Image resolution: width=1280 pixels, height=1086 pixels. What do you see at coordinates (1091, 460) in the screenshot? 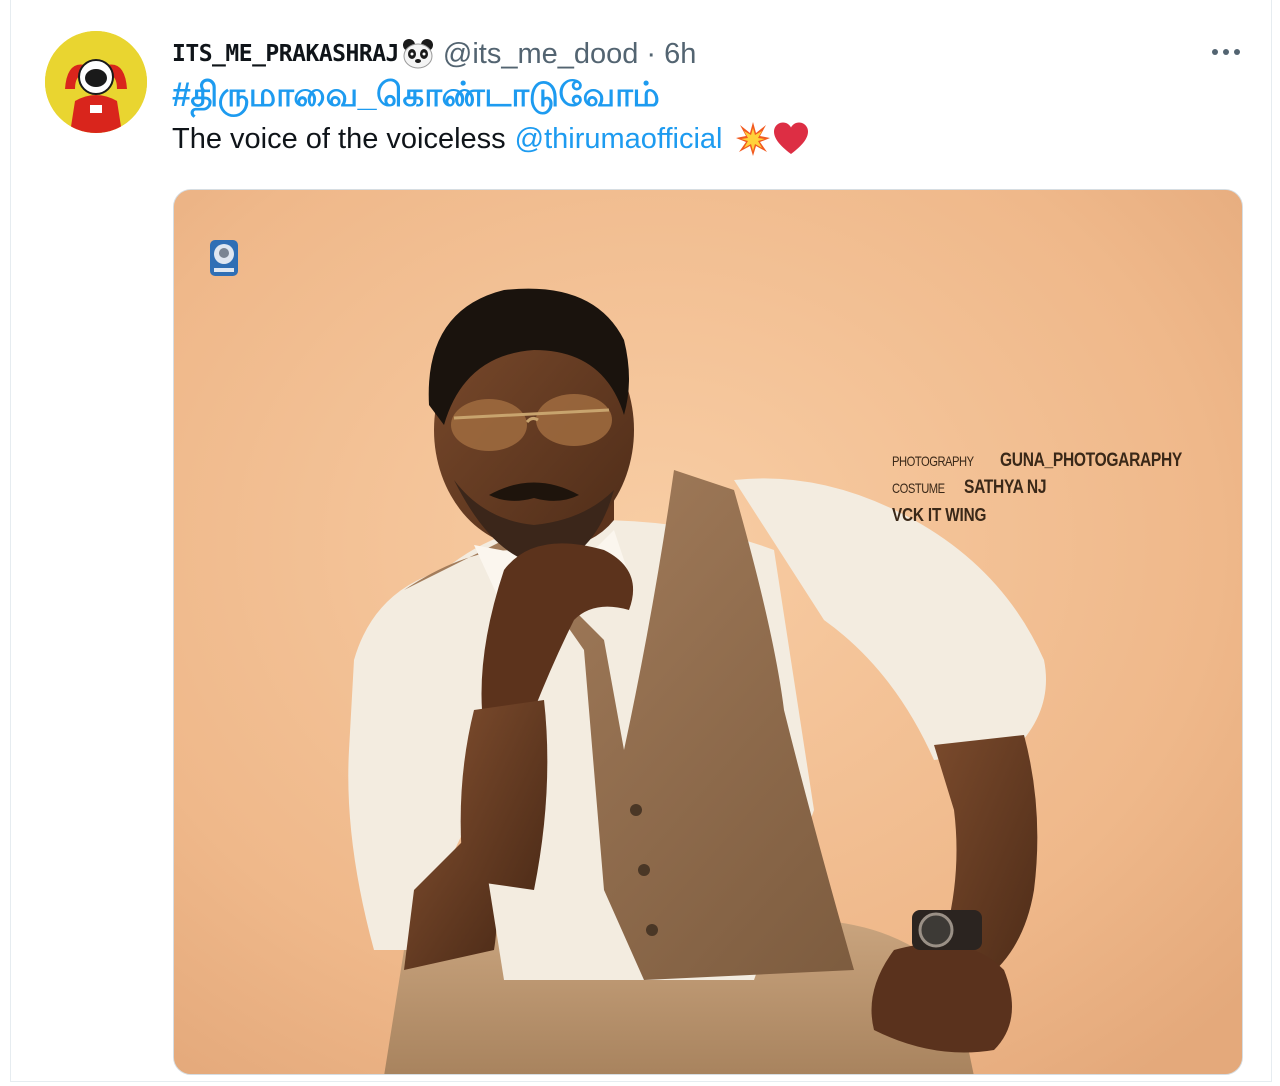
I see `credit-photography-value: GUNA_PHOTOGARAPHY` at bounding box center [1091, 460].